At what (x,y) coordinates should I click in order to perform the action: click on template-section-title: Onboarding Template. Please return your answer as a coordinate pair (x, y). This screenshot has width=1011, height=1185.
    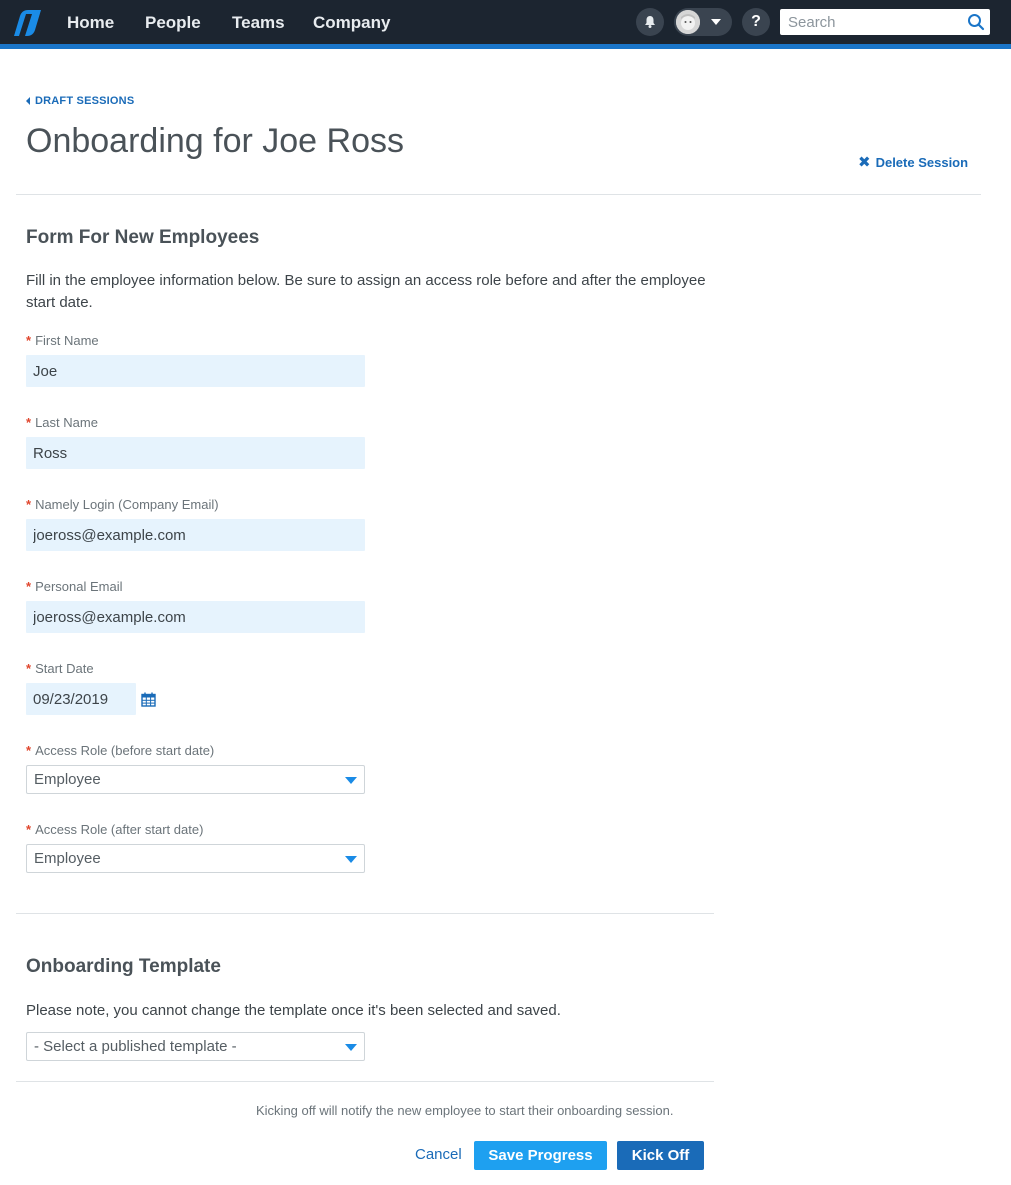
    Looking at the image, I should click on (123, 966).